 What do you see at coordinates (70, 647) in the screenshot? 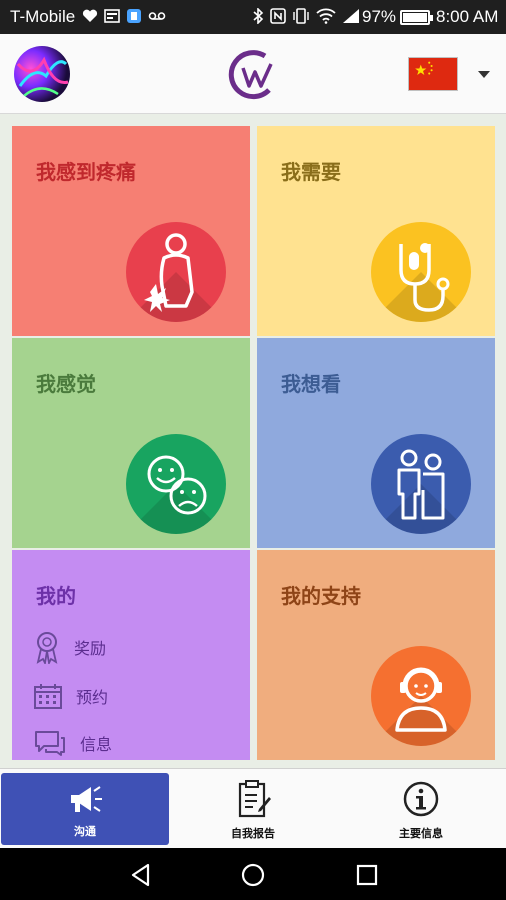
I see `mine-item-rewards: 奖励` at bounding box center [70, 647].